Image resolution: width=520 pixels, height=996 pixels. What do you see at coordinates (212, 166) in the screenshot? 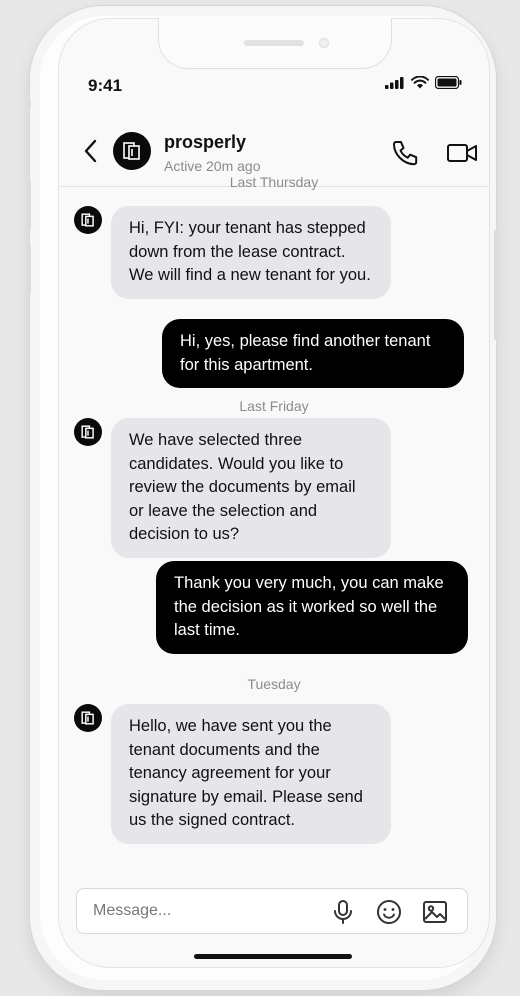
I see `contact-status: Active 20m ago` at bounding box center [212, 166].